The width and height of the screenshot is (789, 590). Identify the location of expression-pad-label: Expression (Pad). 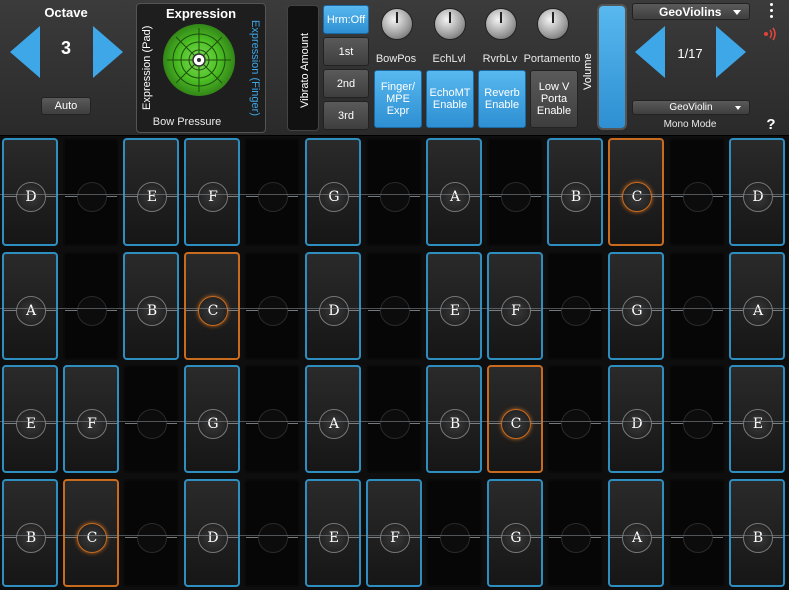
(147, 67).